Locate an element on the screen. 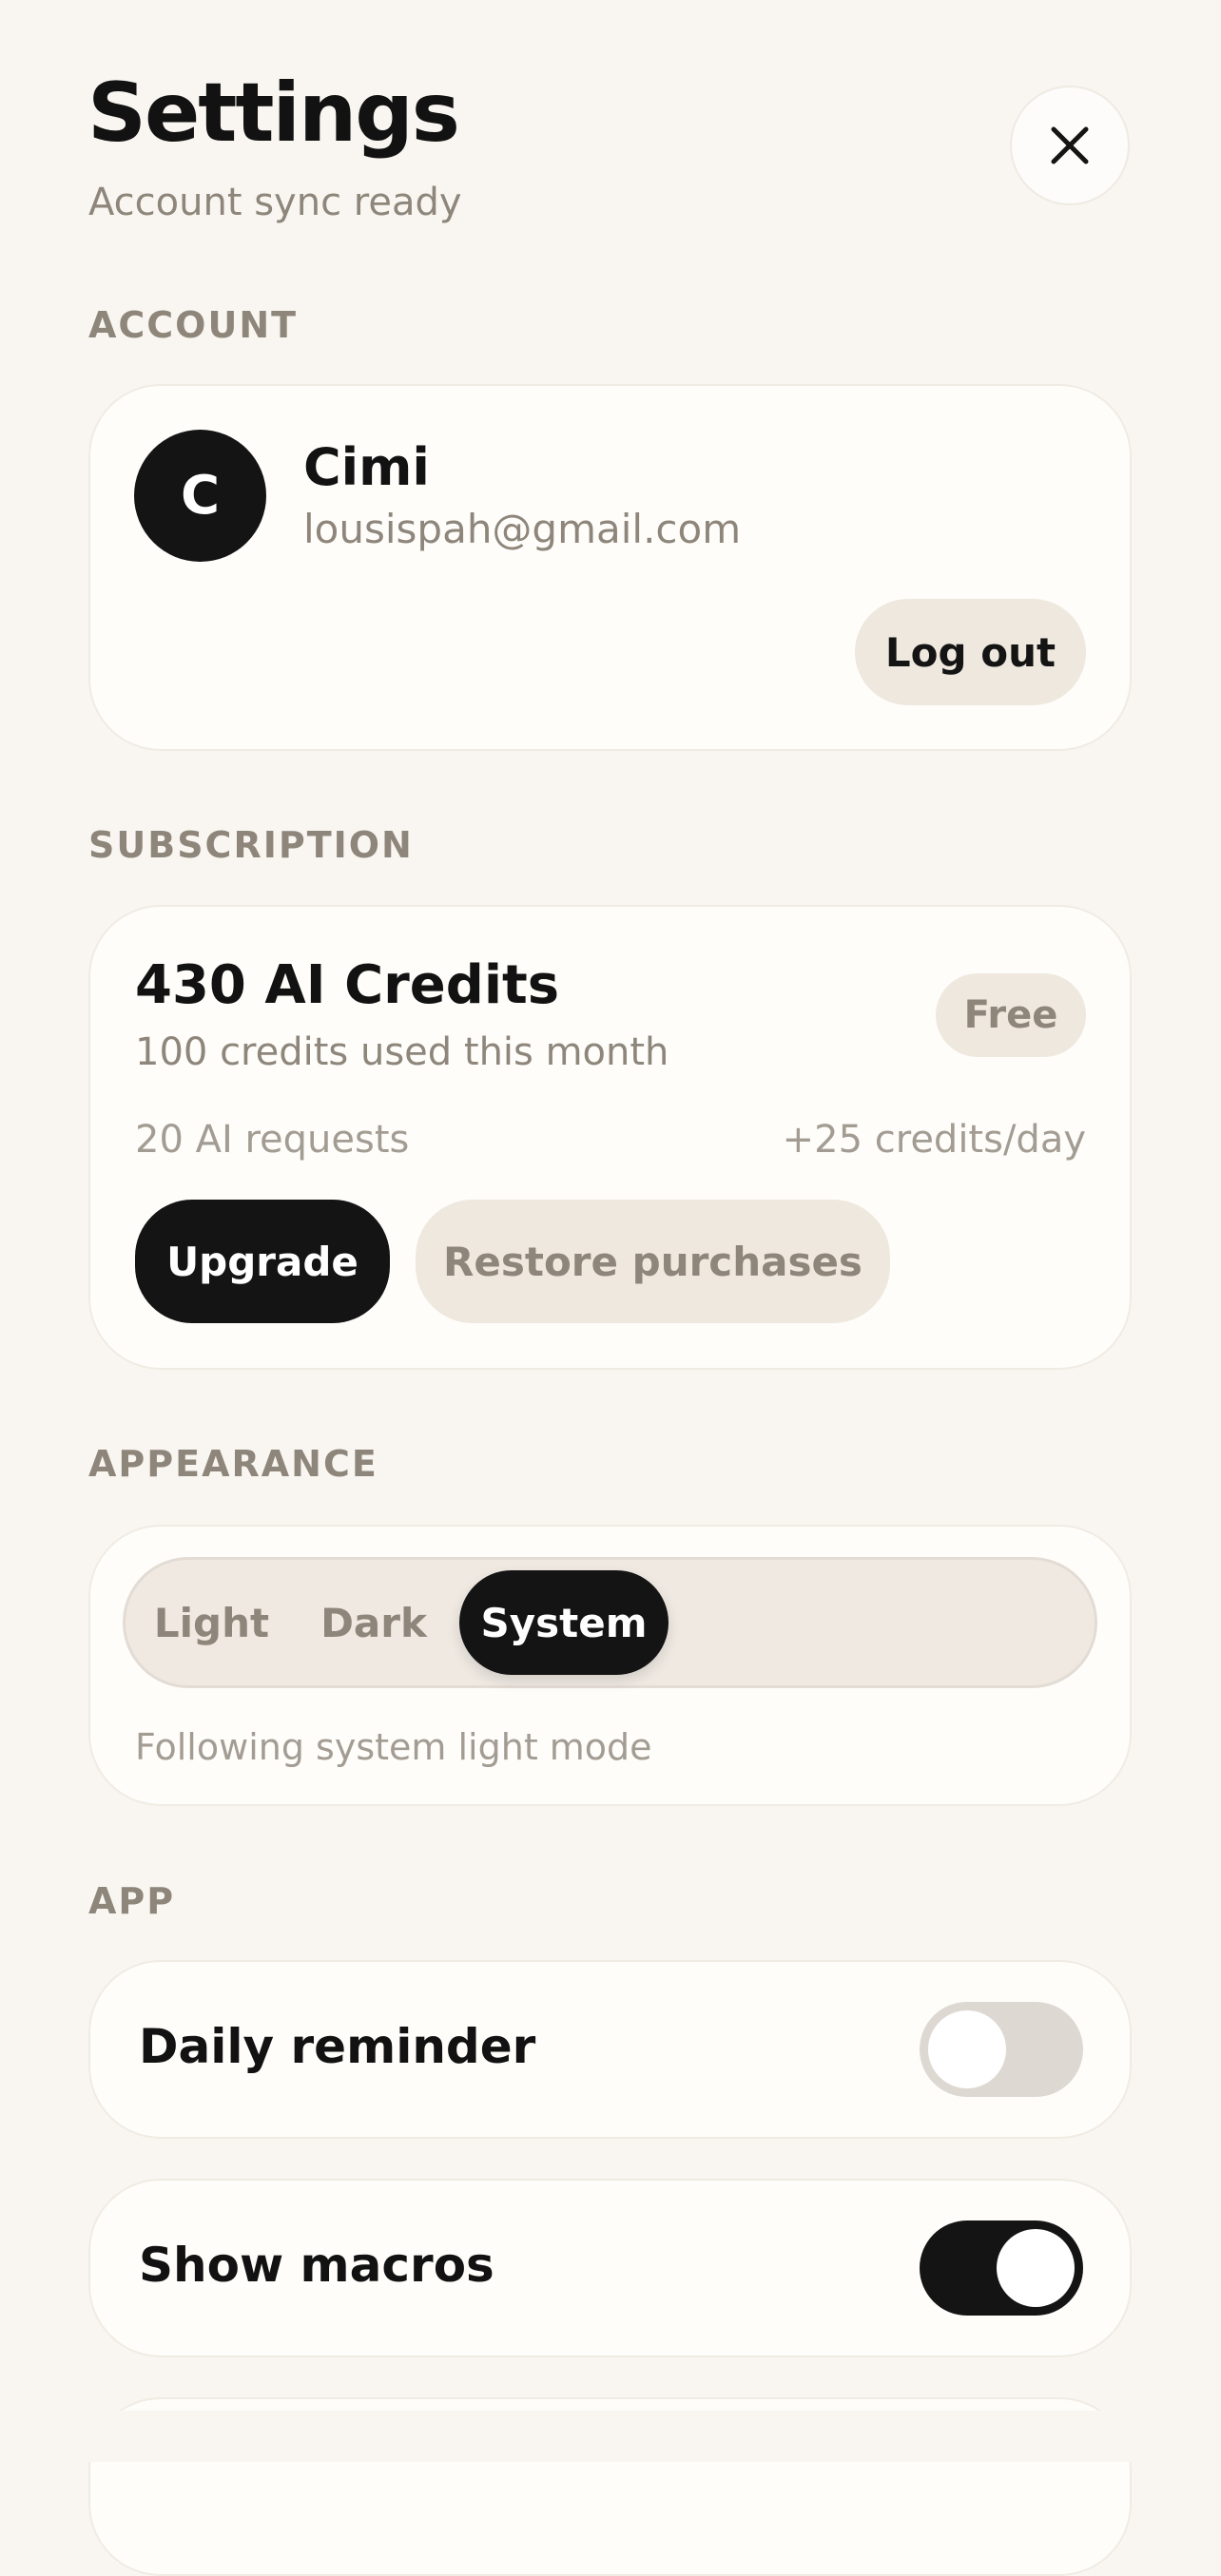 The image size is (1221, 2576). theme-option-light: Light is located at coordinates (211, 1622).